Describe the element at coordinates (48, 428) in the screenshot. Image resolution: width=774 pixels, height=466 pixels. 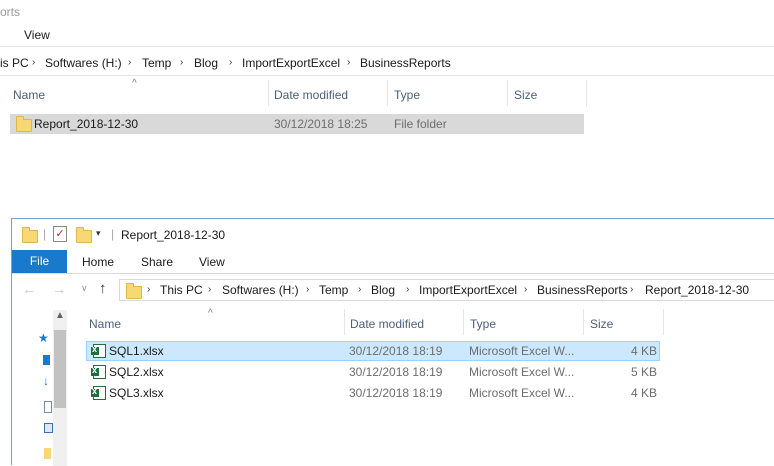
I see `pictures-icon` at that location.